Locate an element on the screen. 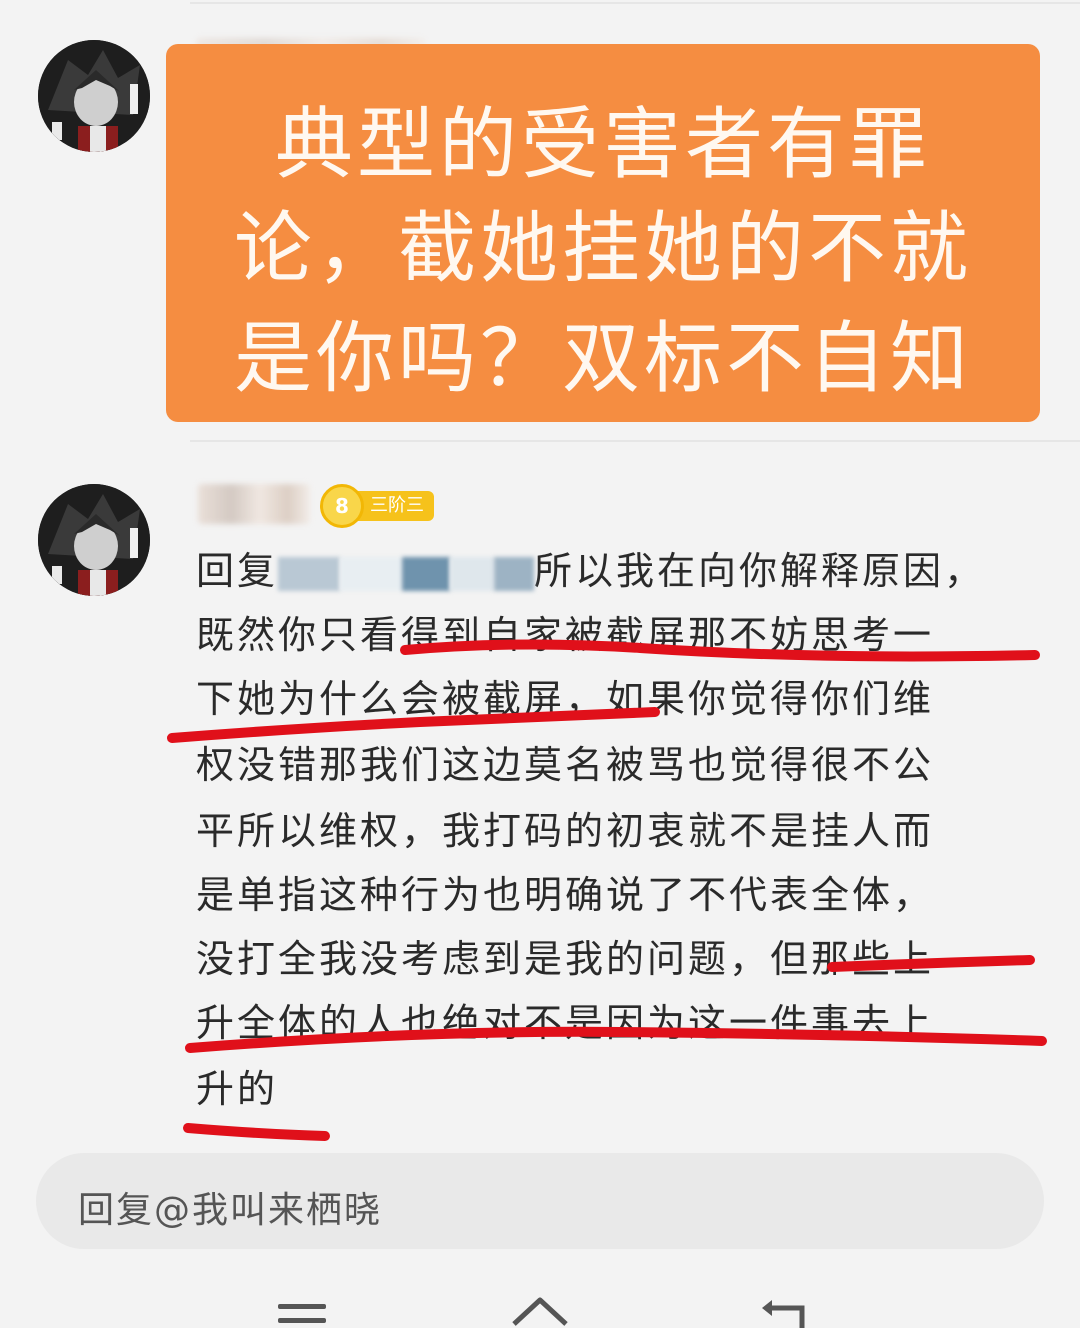  username-blurred is located at coordinates (254, 504).